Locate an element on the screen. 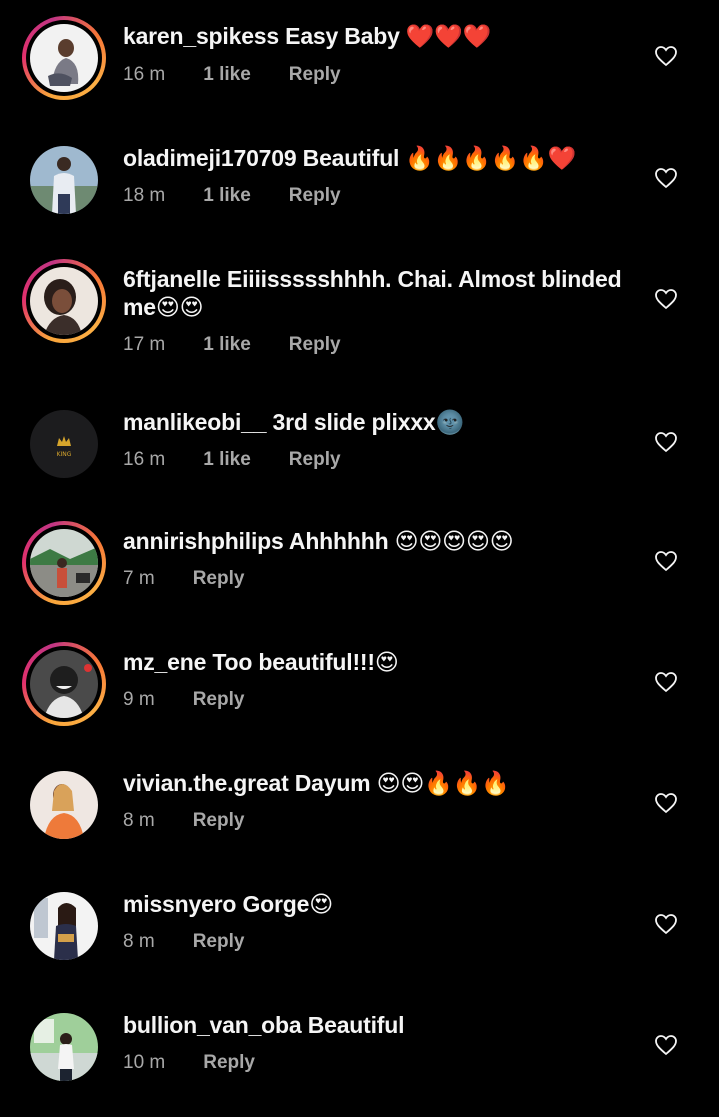  comment-username: 6ftjanelle is located at coordinates (172, 279).